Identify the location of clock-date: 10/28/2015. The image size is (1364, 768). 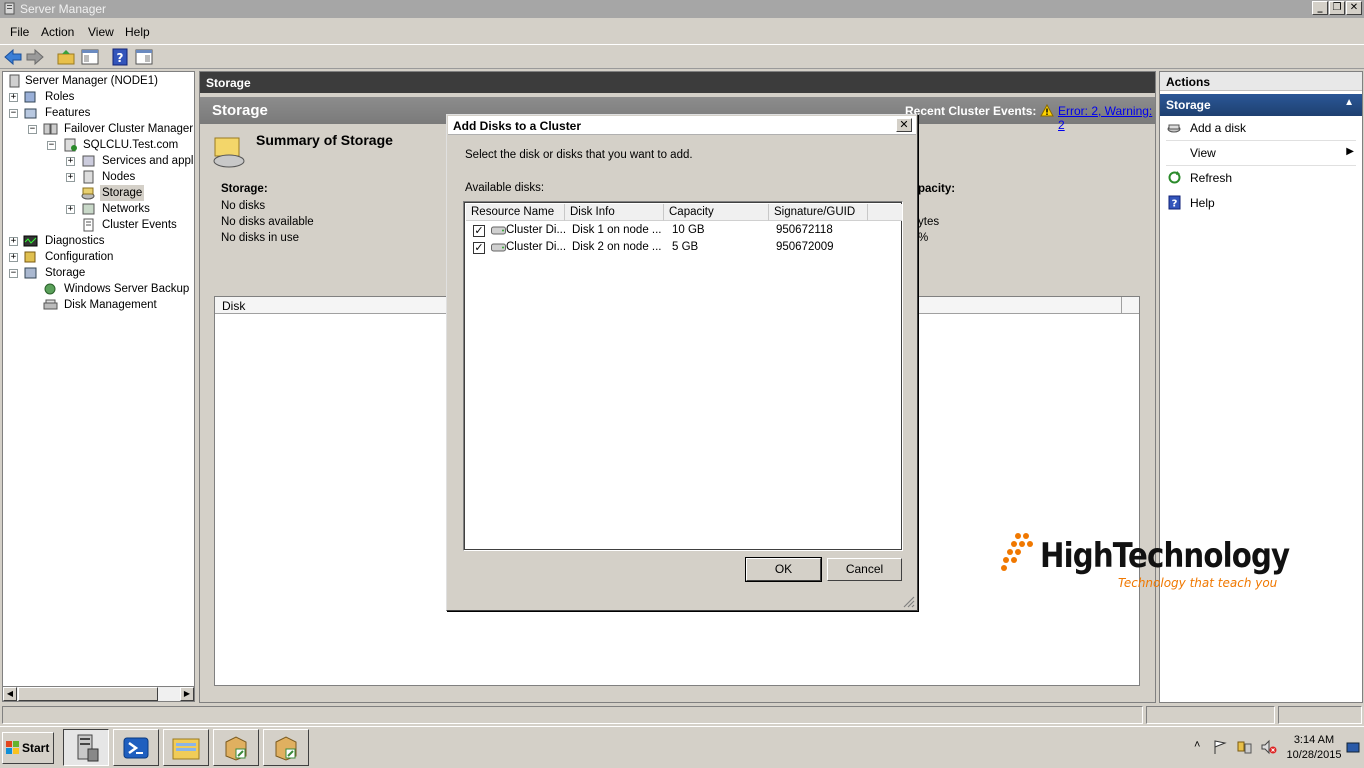
(1314, 755).